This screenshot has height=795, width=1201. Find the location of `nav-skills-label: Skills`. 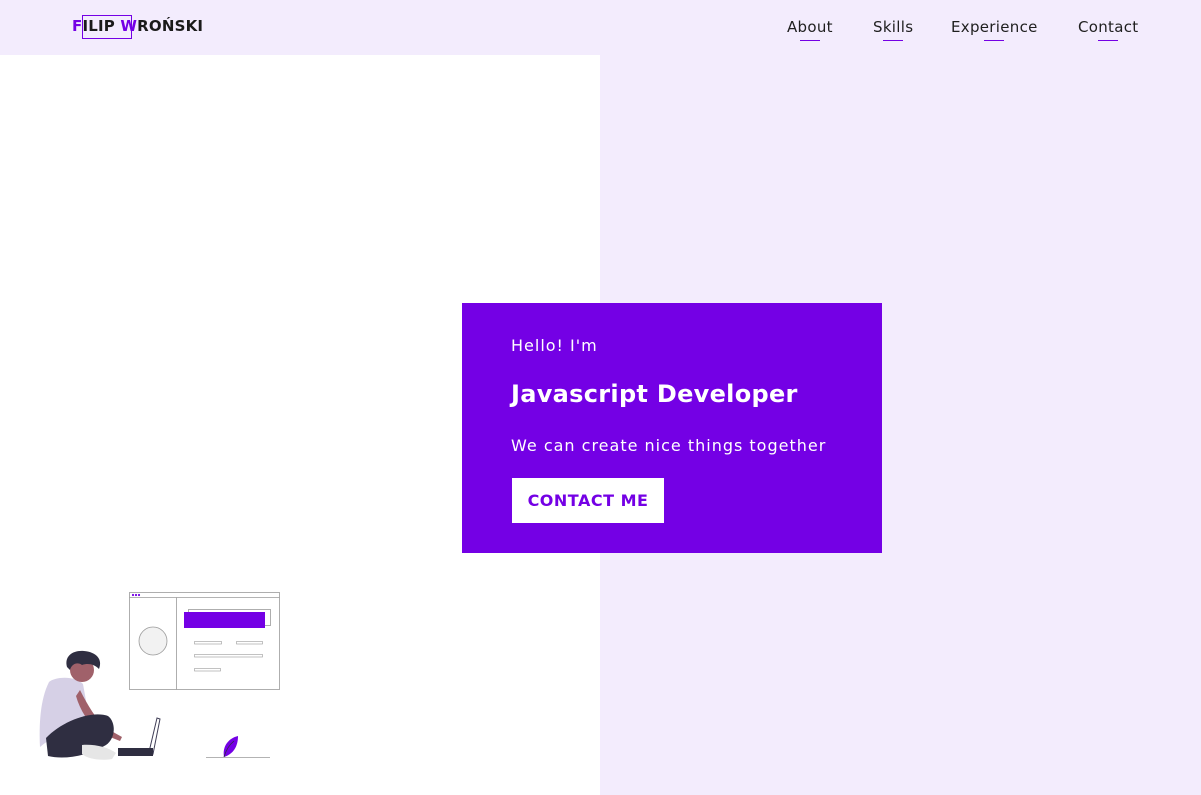

nav-skills-label: Skills is located at coordinates (893, 27).